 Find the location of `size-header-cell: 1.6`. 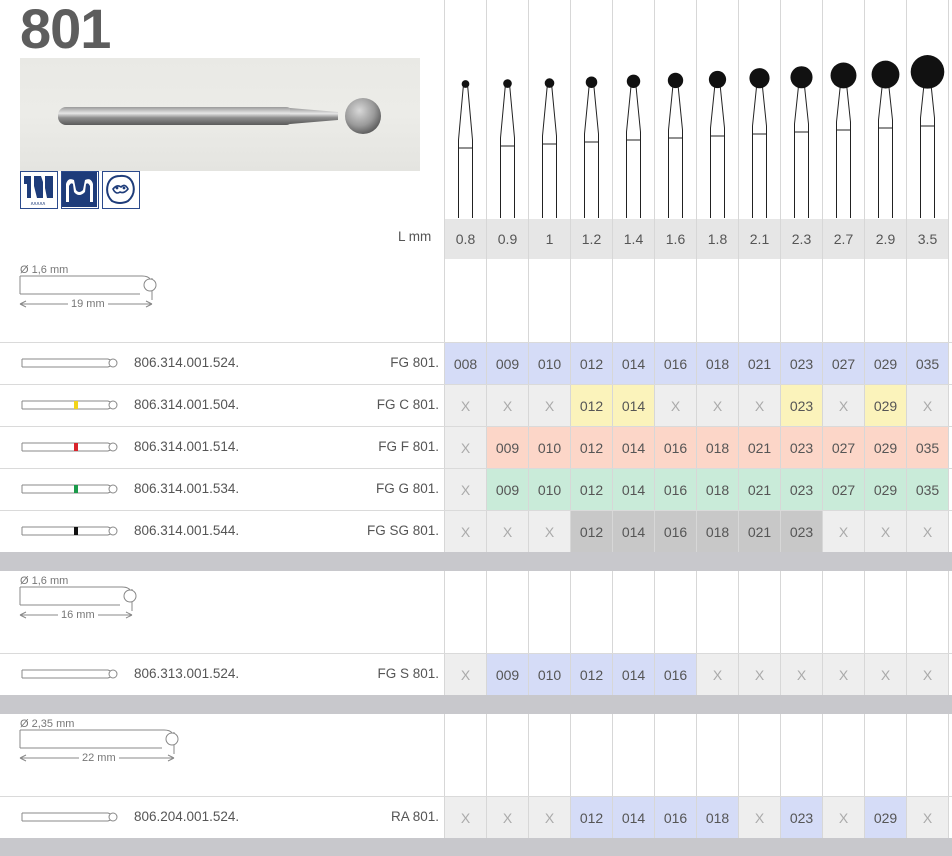

size-header-cell: 1.6 is located at coordinates (675, 239).